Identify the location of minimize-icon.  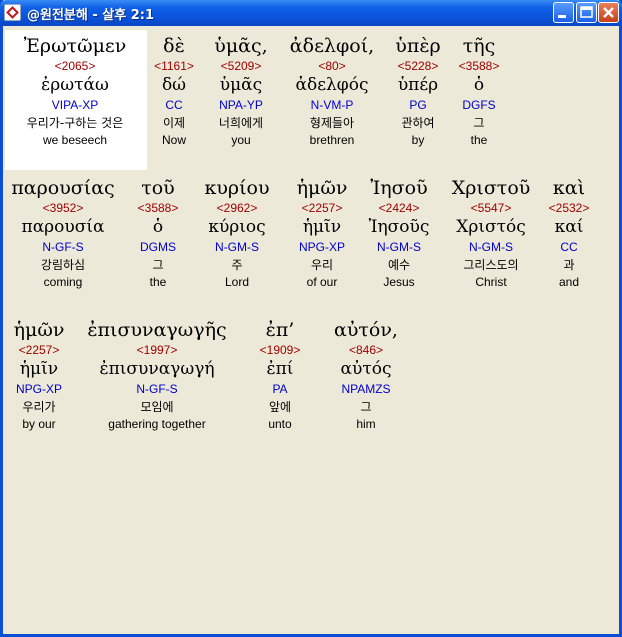
(562, 16).